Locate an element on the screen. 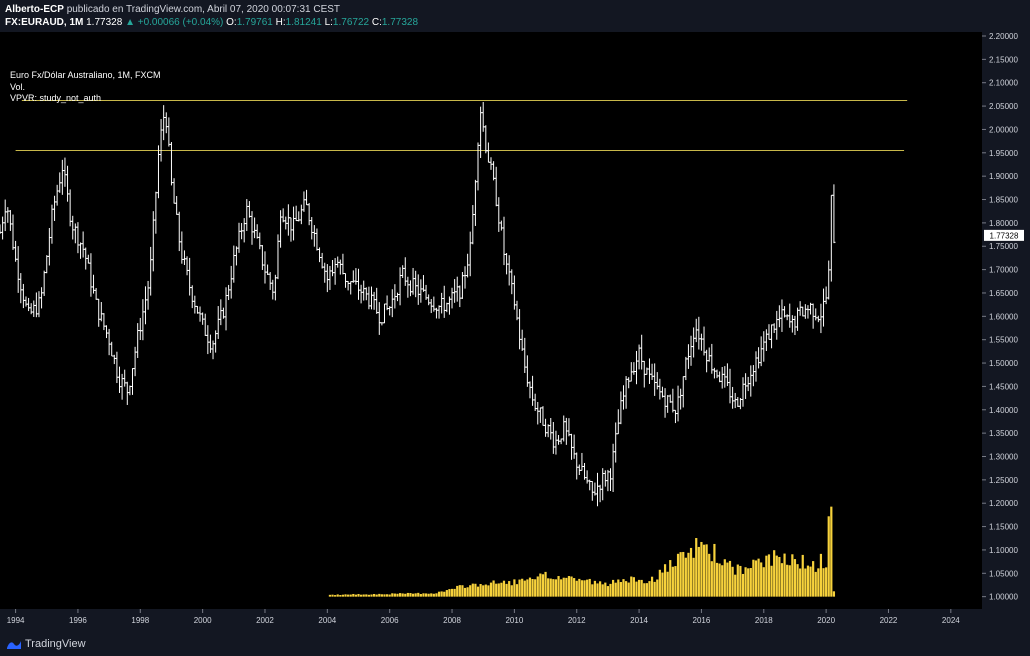 The height and width of the screenshot is (656, 1030). price-tick-label: 1.60000 is located at coordinates (1003, 316).